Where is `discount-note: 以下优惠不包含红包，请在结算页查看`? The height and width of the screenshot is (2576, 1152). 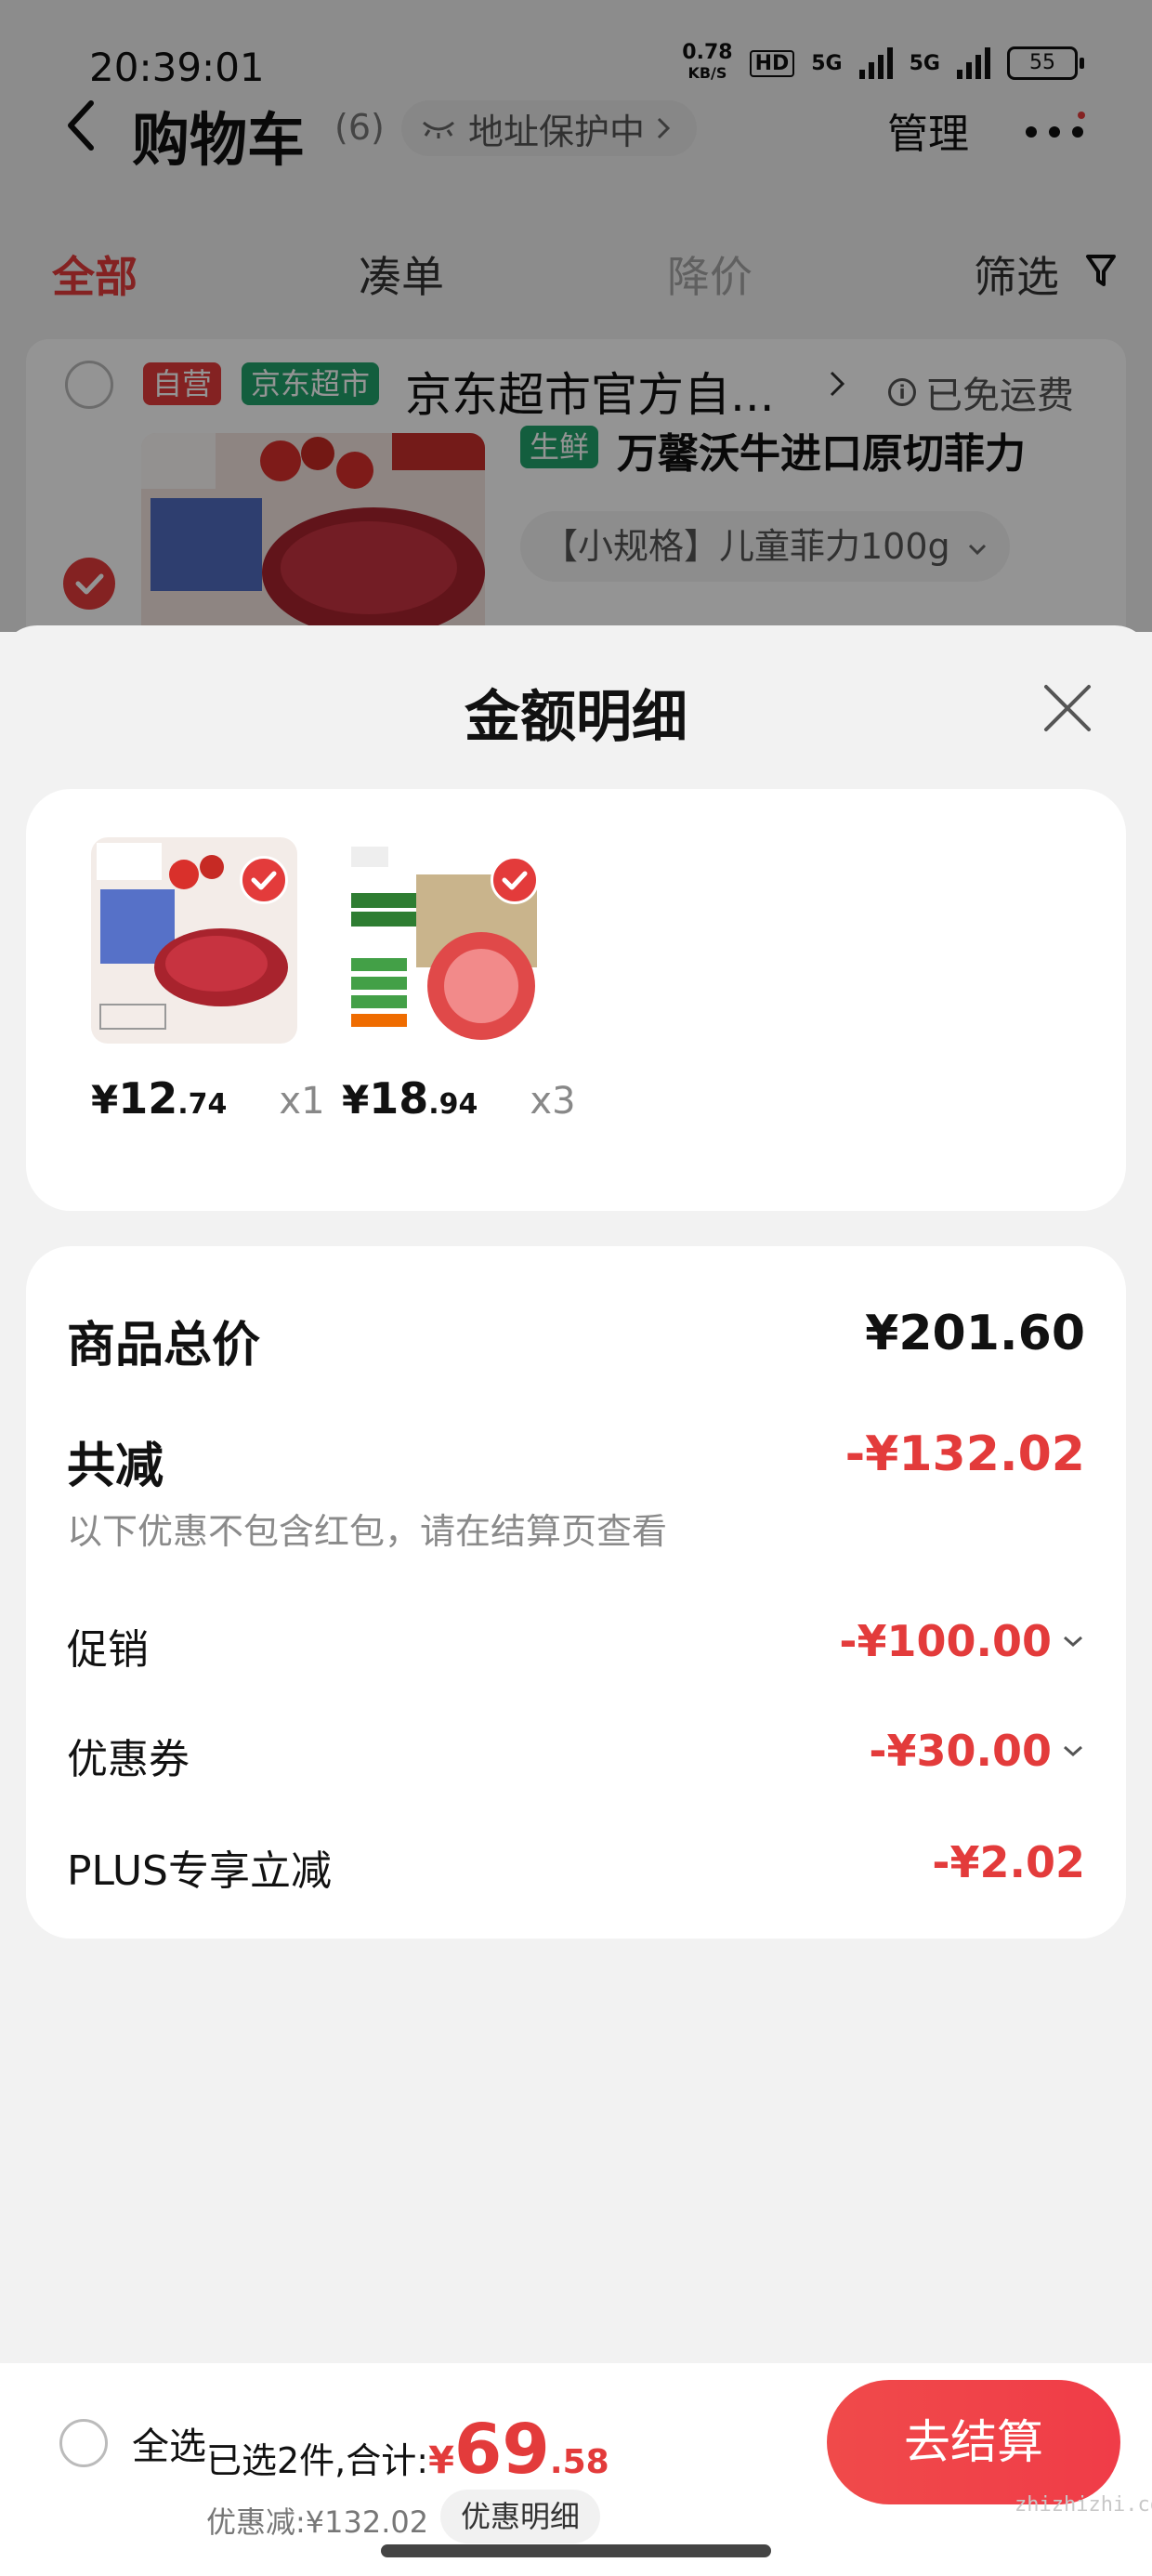 discount-note: 以下优惠不包含红包，请在结算页查看 is located at coordinates (367, 1531).